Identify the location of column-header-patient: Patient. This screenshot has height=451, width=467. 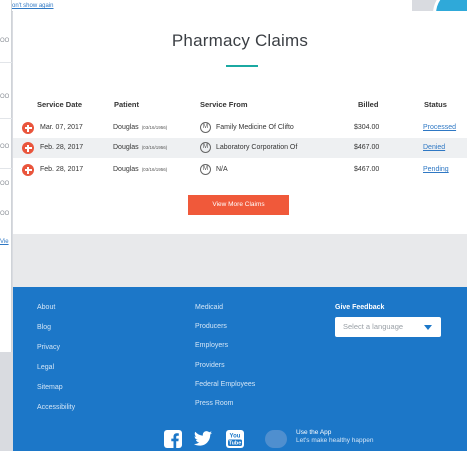
(127, 104).